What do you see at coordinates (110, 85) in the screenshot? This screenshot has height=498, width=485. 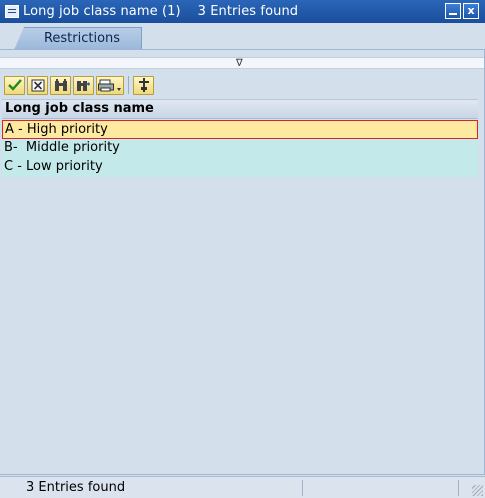 I see `print-dropdown-icon` at bounding box center [110, 85].